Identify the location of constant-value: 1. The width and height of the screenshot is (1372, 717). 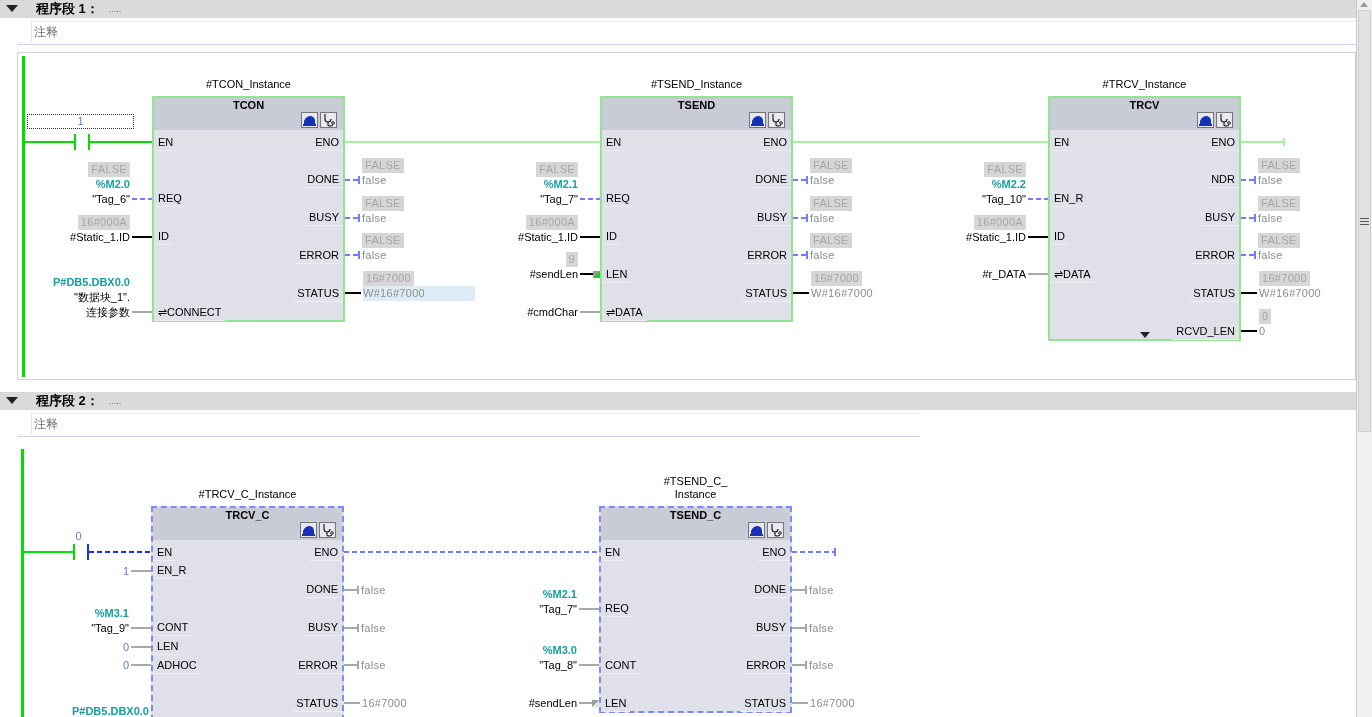
(125, 571).